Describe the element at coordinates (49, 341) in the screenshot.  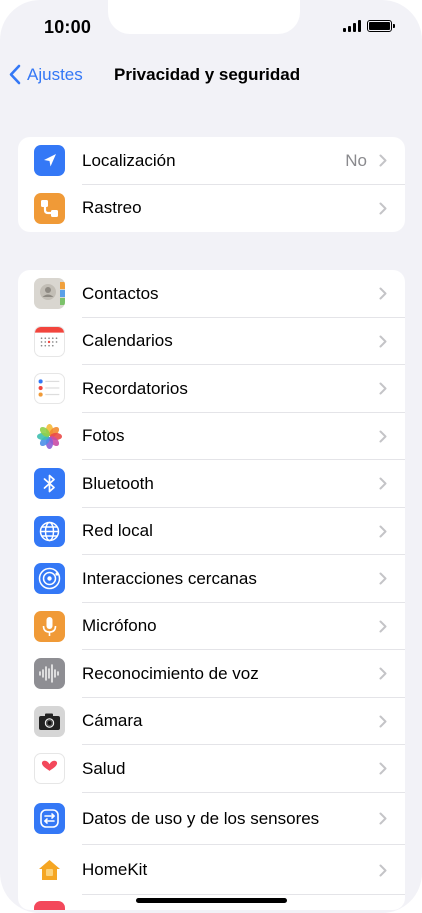
I see `calendar-icon` at that location.